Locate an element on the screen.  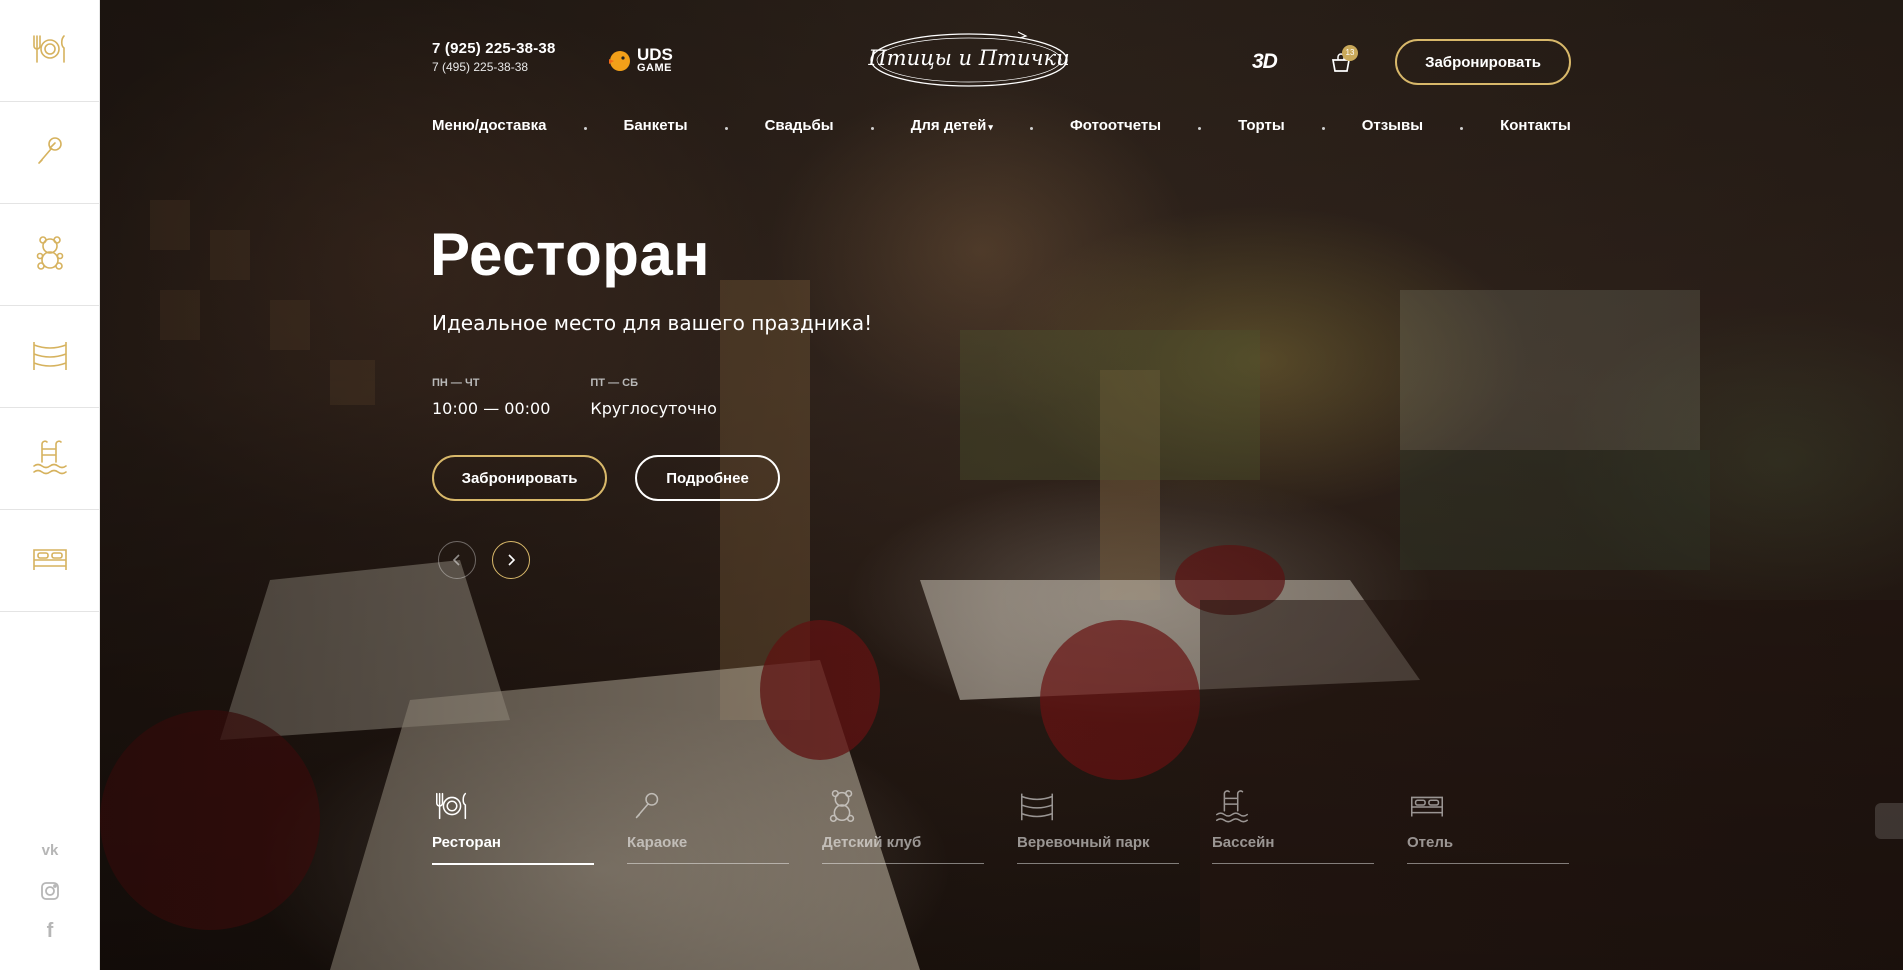
nav-for-kids-label: Для детей is located at coordinates (948, 125).